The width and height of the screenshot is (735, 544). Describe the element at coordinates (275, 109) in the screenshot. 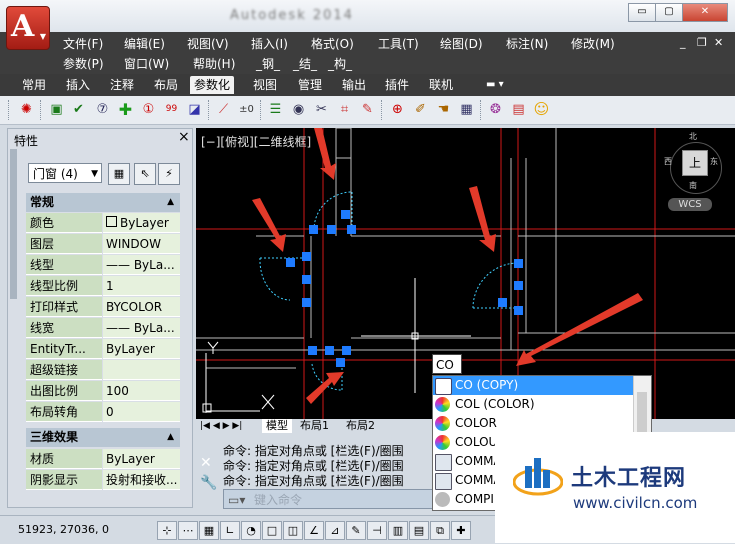

I see `list-icon: ☰` at that location.